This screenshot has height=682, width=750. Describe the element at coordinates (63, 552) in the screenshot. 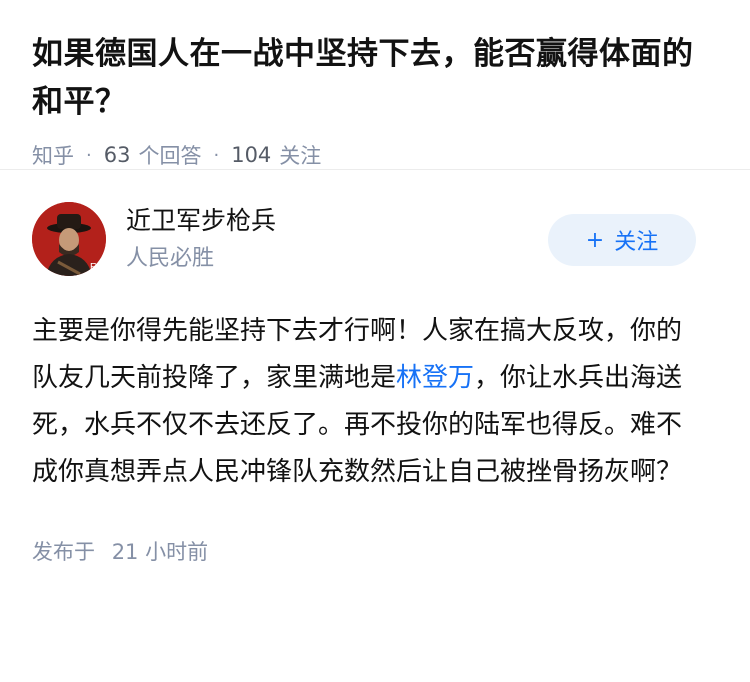

I see `publish-prefix: 发布于` at that location.